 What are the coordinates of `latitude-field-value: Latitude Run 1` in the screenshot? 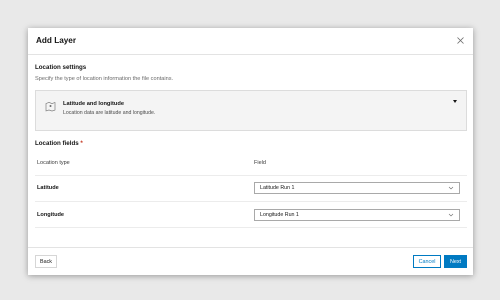 It's located at (277, 188).